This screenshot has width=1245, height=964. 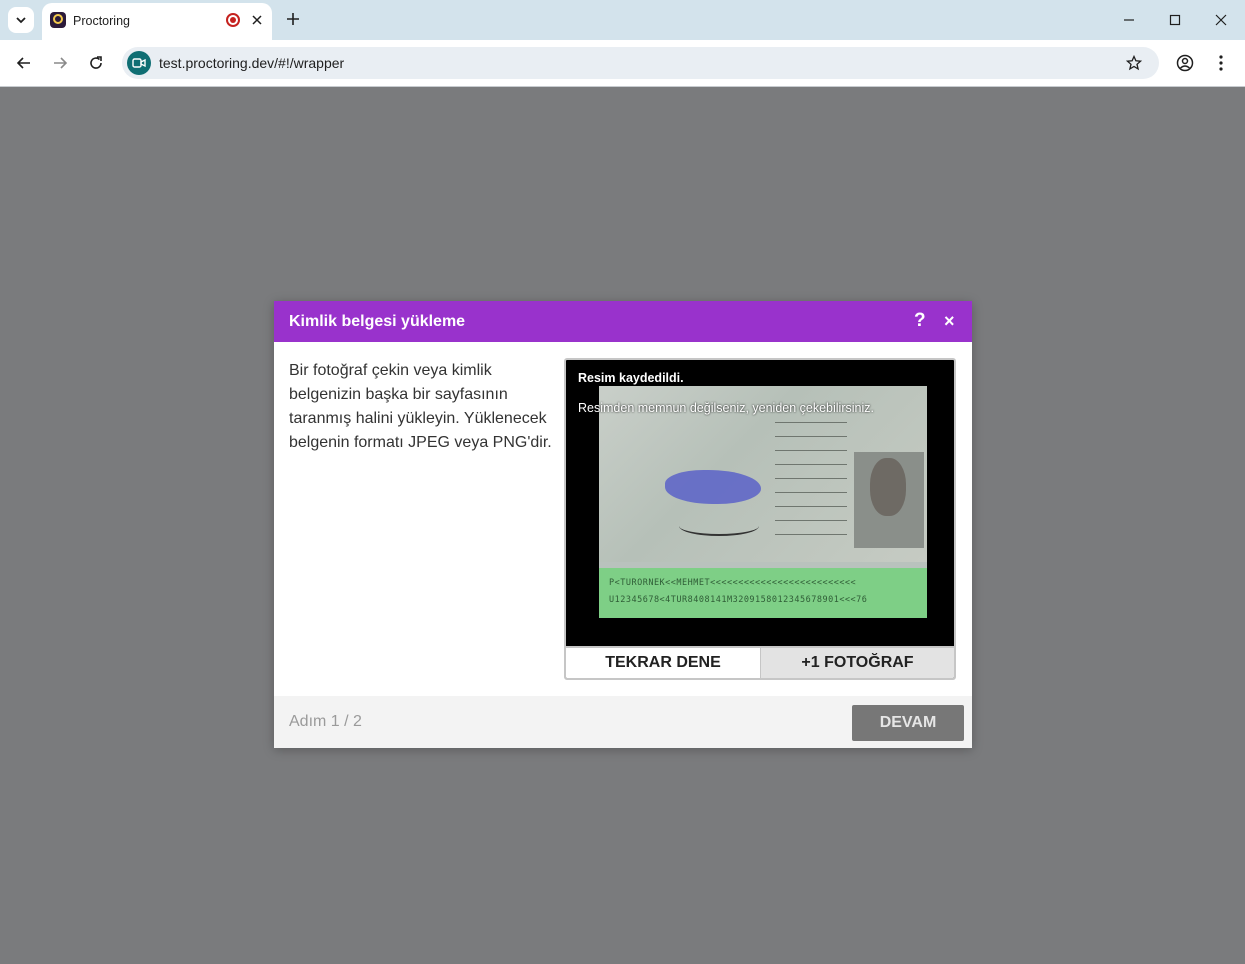 What do you see at coordinates (663, 662) in the screenshot?
I see `retry-button: TEKRAR DENE` at bounding box center [663, 662].